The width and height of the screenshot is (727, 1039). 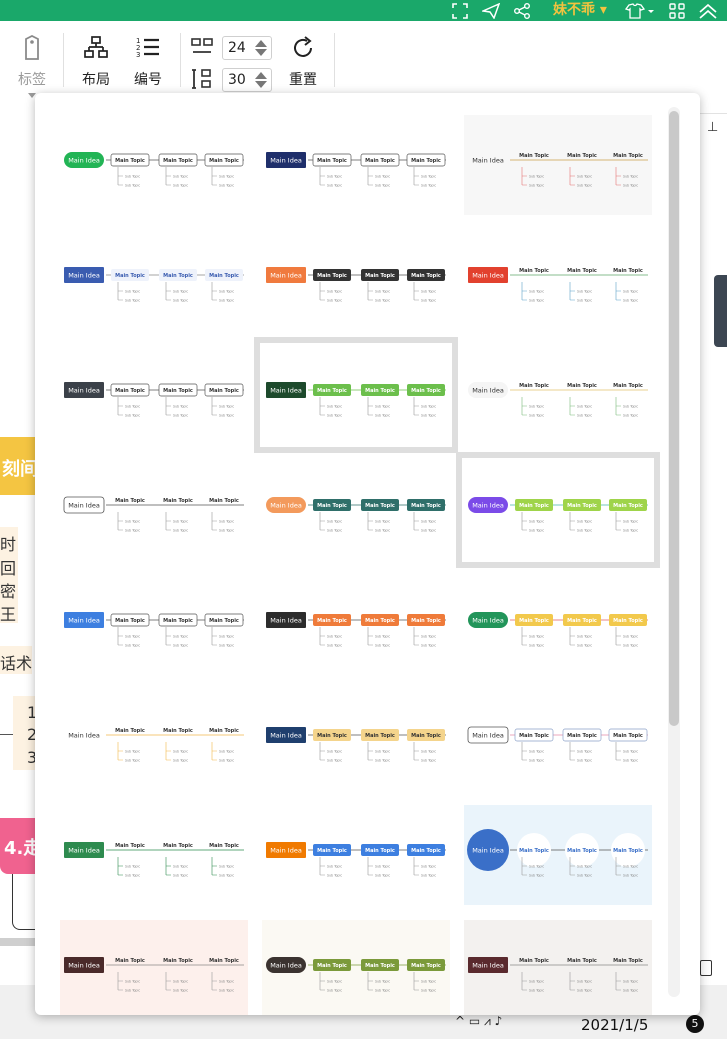 What do you see at coordinates (708, 10) in the screenshot?
I see `collapse-up-icon` at bounding box center [708, 10].